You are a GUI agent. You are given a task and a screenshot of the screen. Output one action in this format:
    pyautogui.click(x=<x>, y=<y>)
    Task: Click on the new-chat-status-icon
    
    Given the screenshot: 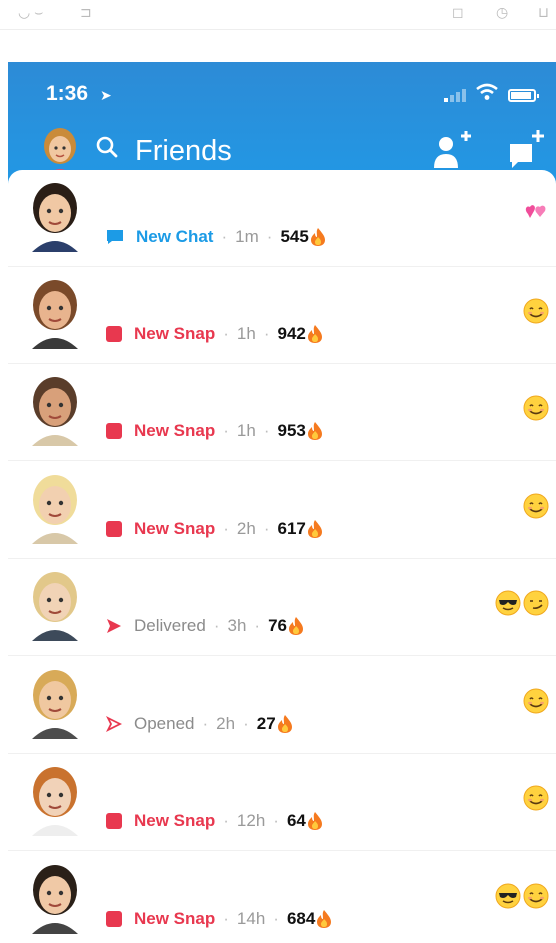 What is the action you would take?
    pyautogui.click(x=115, y=237)
    